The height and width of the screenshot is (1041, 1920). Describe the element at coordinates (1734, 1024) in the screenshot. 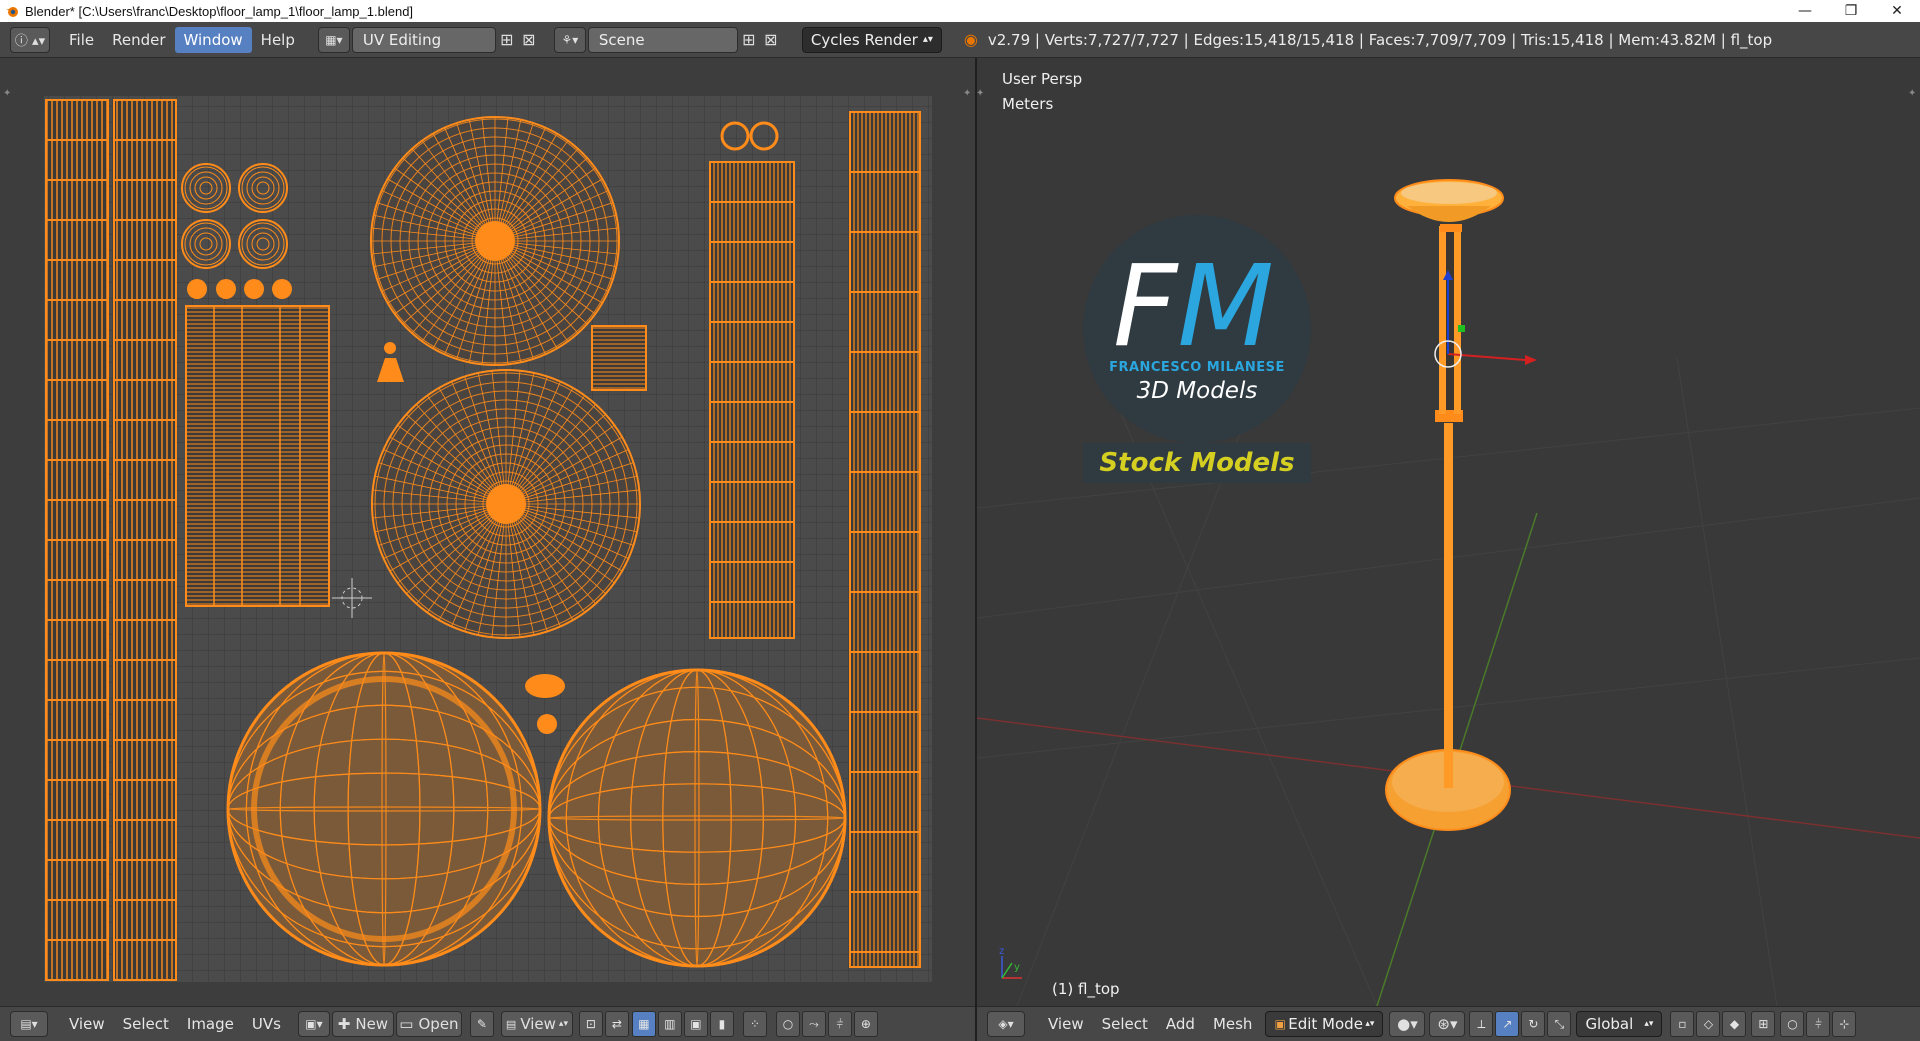

I see `face-select-mode-icon: ◆` at that location.